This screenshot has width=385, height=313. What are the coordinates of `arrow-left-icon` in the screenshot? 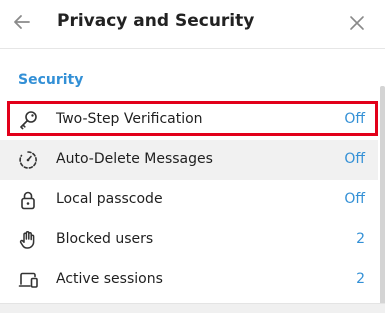 It's located at (22, 22).